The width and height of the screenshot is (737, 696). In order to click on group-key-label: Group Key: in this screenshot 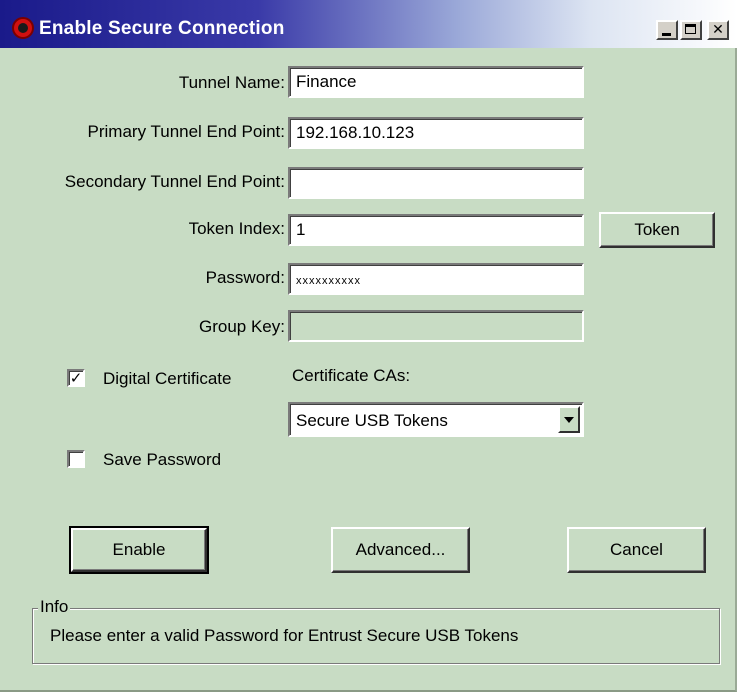, I will do `click(242, 326)`.